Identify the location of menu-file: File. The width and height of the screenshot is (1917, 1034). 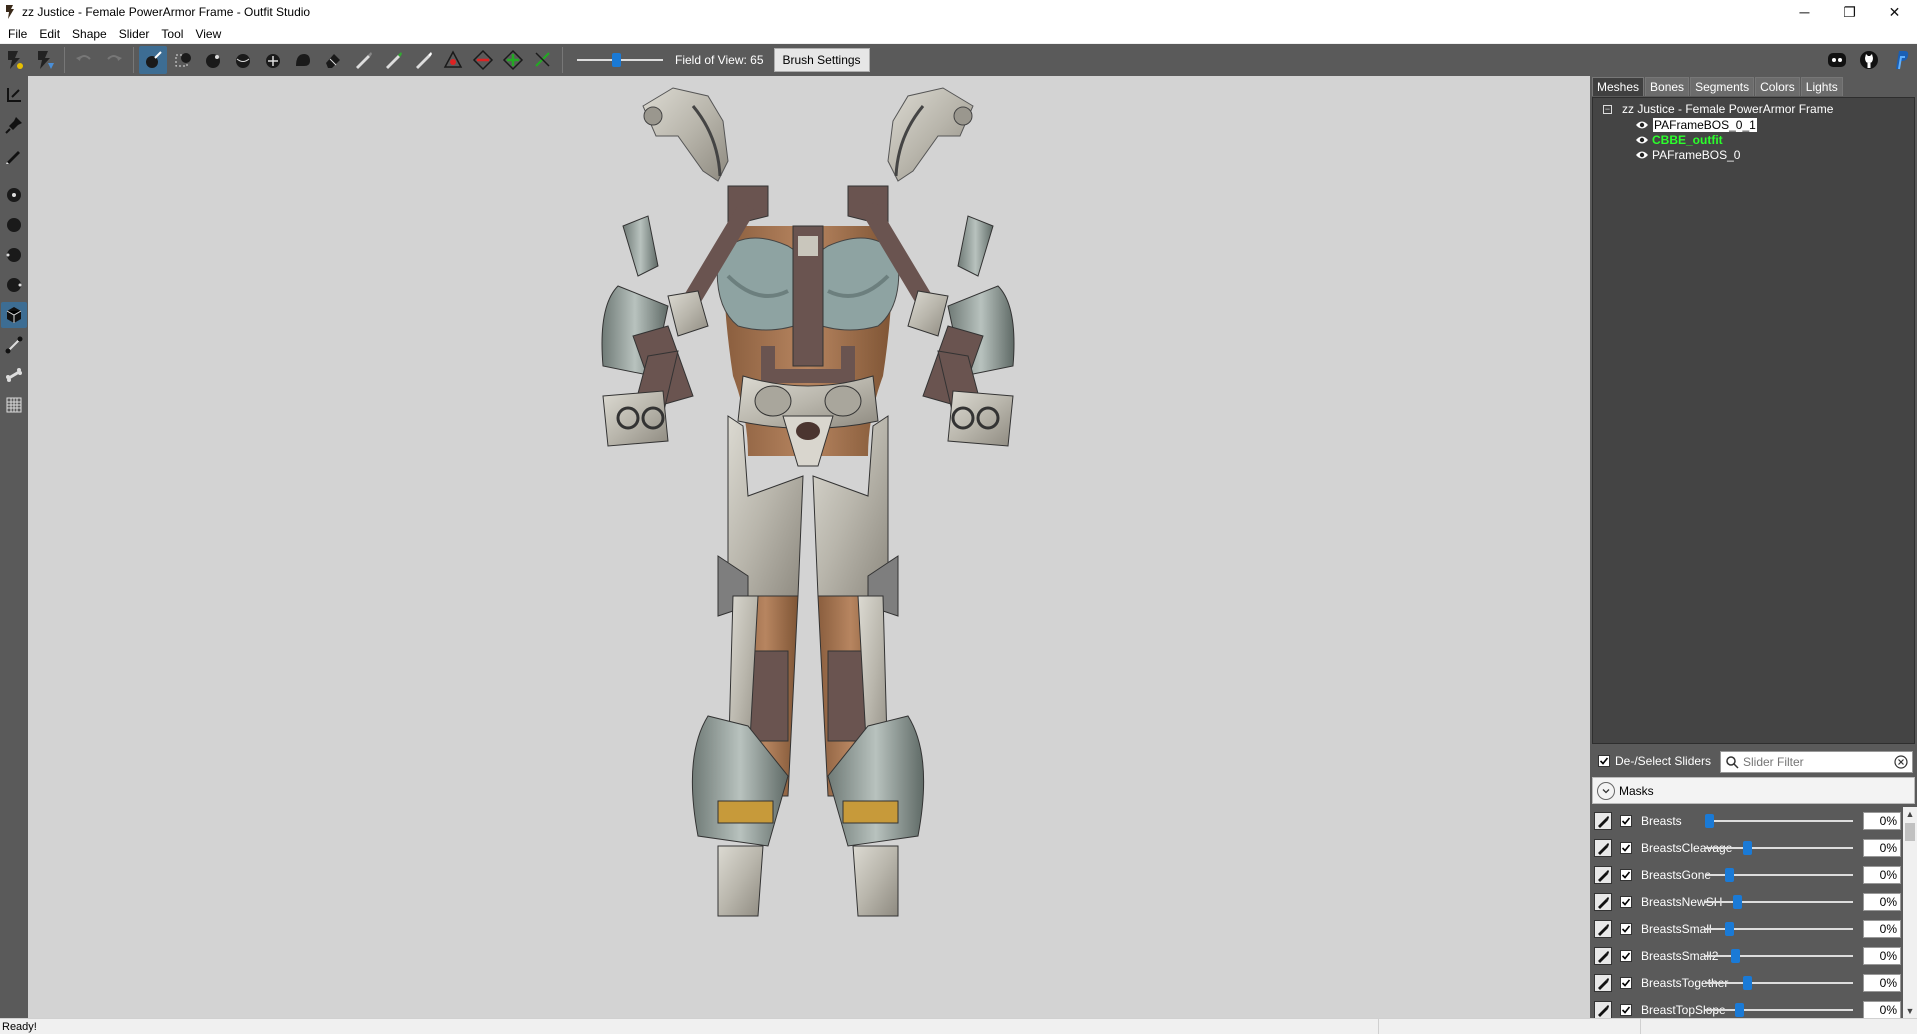
(19, 34).